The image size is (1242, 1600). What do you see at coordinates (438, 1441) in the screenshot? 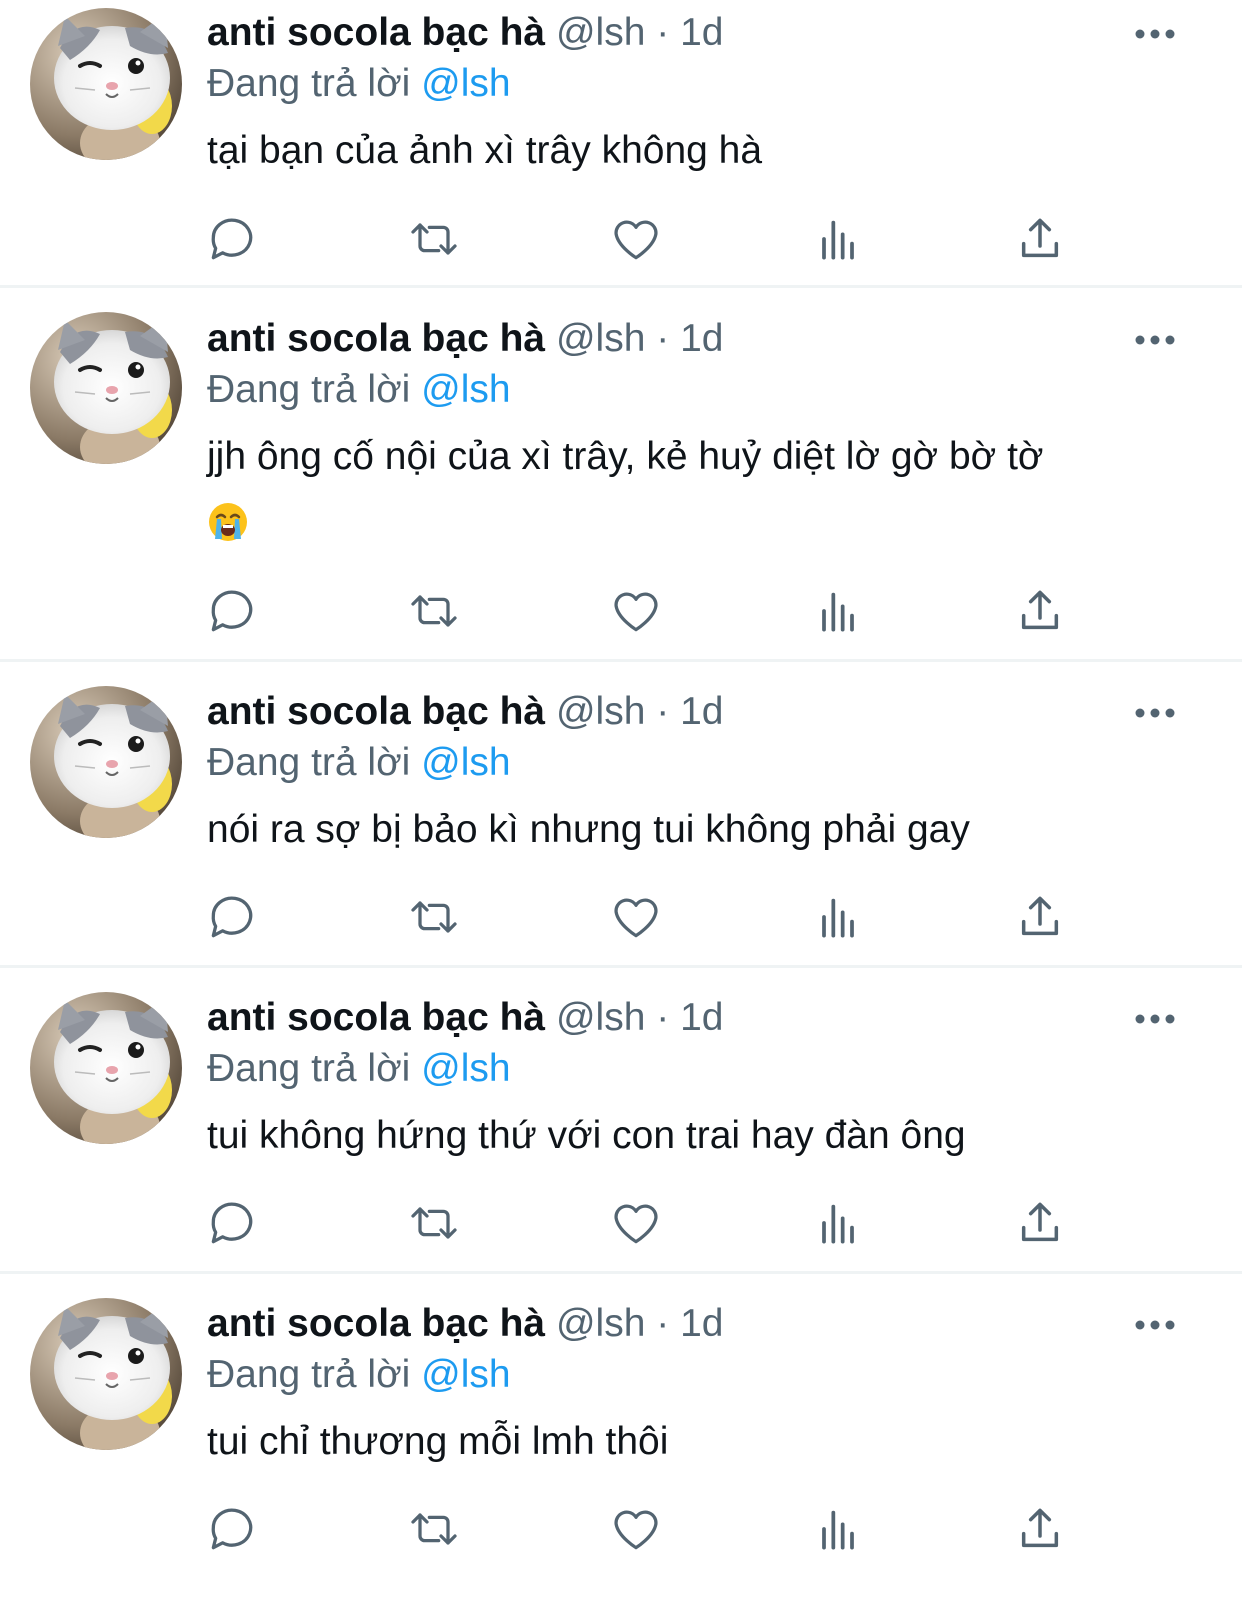
I see `tweet-text: tui chỉ thương mỗi lmh thôi` at bounding box center [438, 1441].